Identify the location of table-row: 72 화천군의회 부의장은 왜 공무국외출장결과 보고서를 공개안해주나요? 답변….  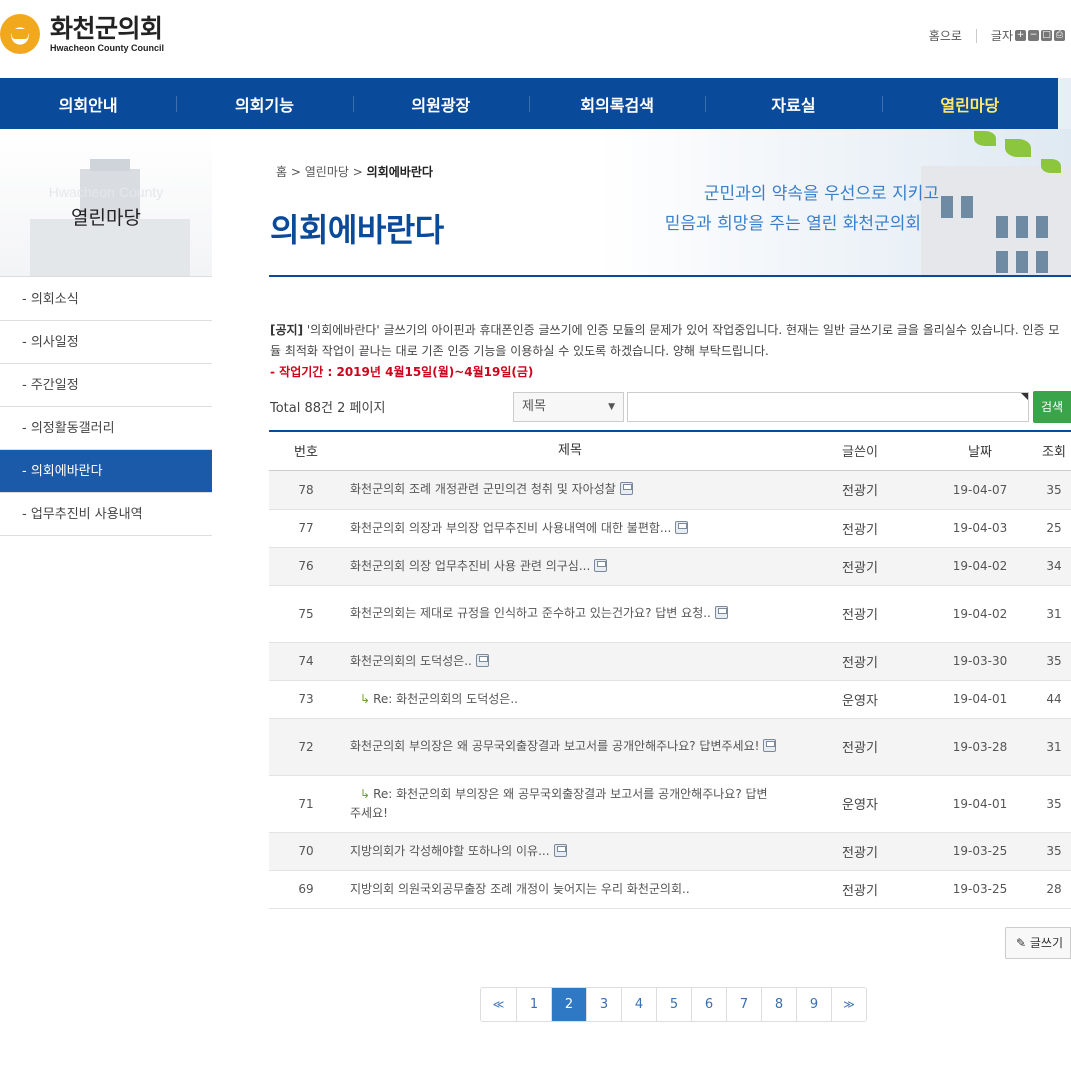
(670, 747).